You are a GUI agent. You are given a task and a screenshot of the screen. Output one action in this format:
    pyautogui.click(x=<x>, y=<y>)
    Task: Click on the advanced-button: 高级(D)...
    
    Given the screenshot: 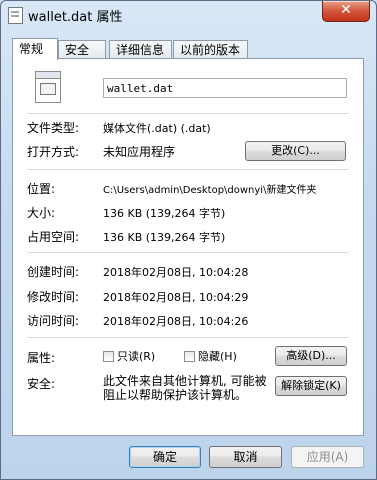 What is the action you would take?
    pyautogui.click(x=311, y=356)
    